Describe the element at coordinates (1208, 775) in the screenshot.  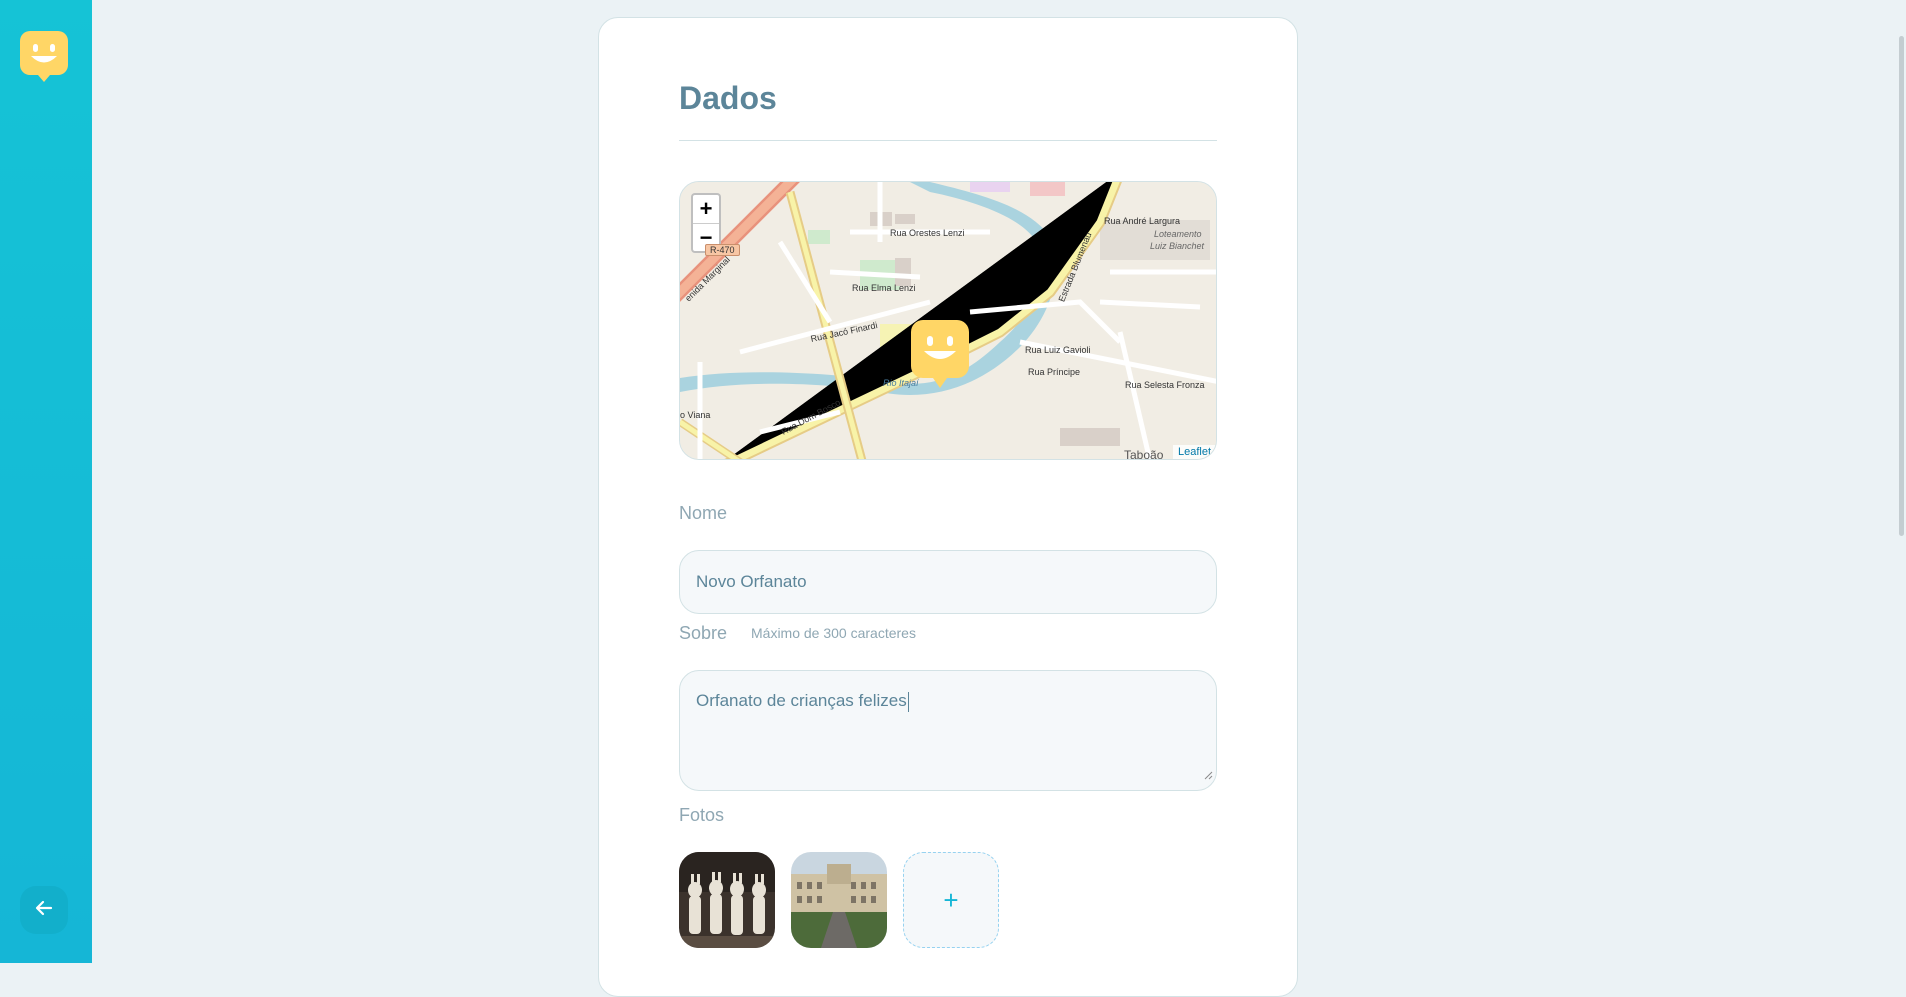
I see `resize-grip-icon` at that location.